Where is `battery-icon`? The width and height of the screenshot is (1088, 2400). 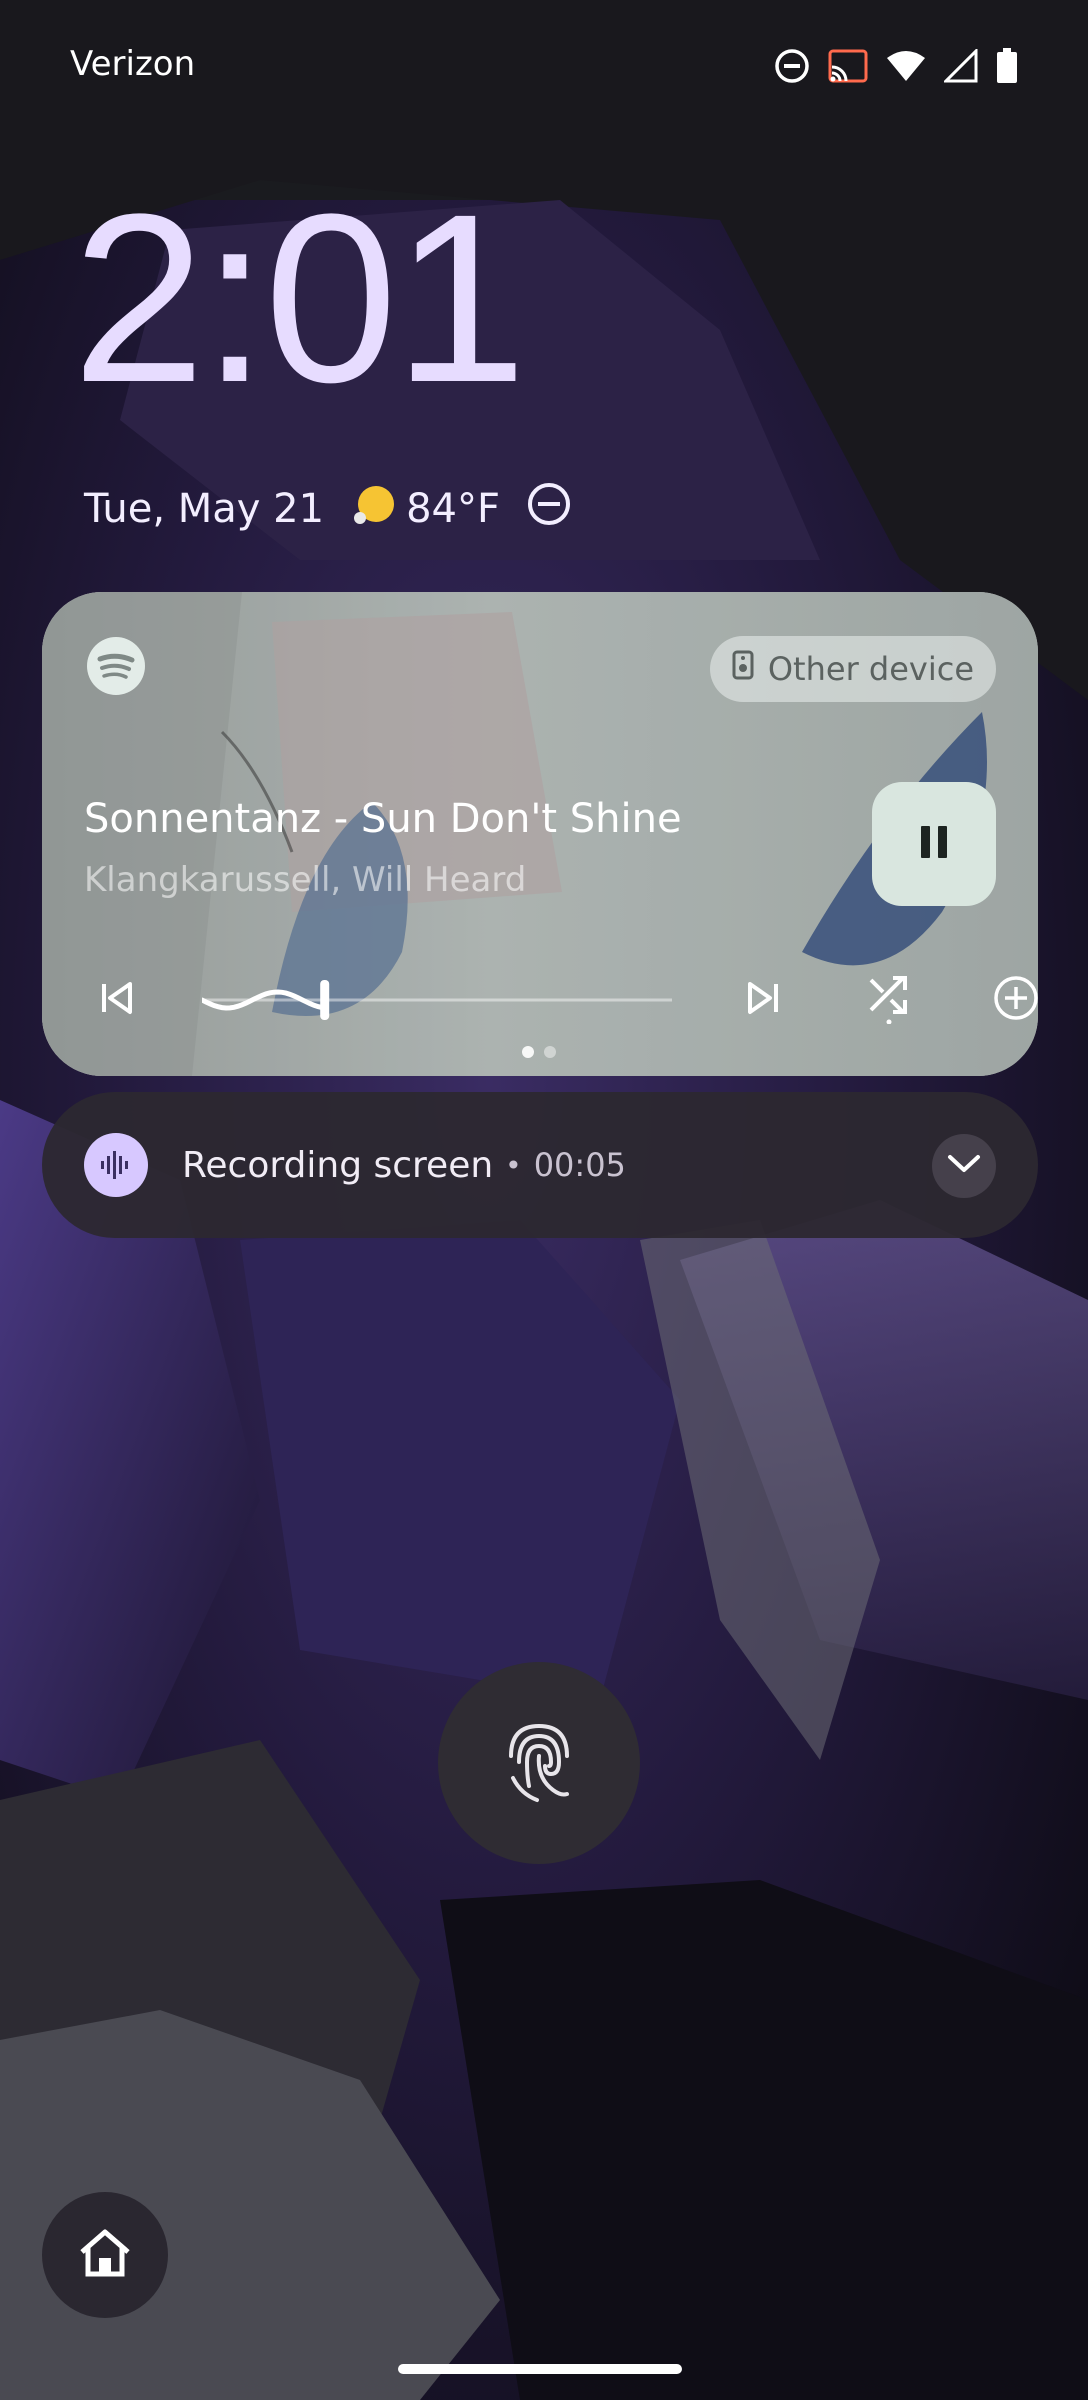
battery-icon is located at coordinates (1007, 66).